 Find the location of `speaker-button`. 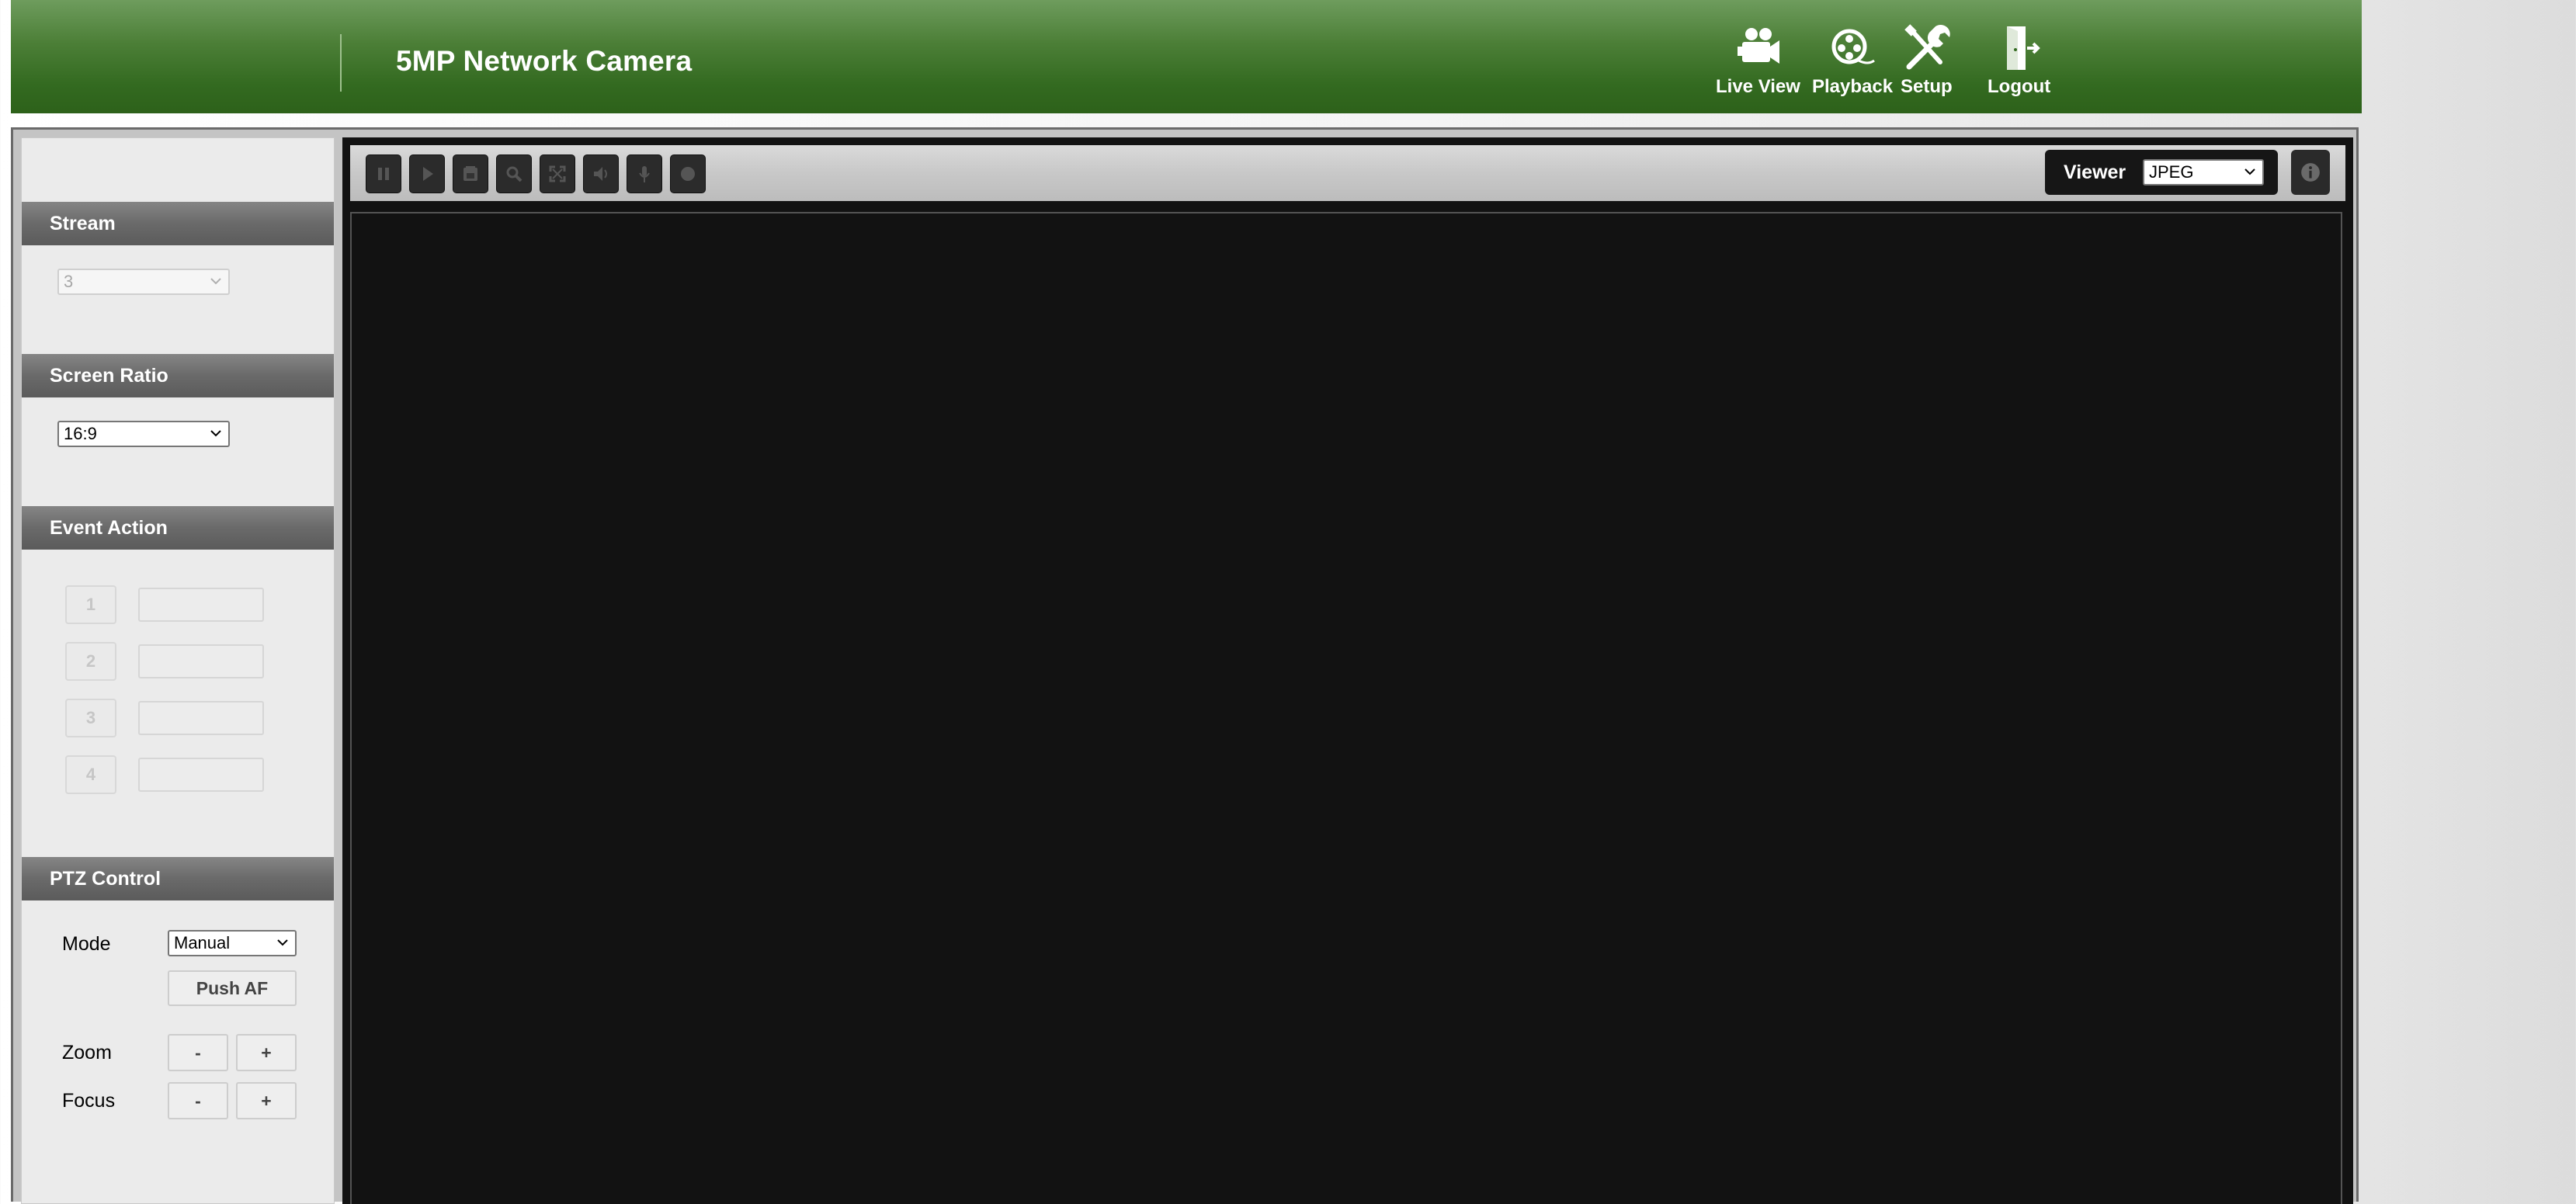

speaker-button is located at coordinates (601, 173).